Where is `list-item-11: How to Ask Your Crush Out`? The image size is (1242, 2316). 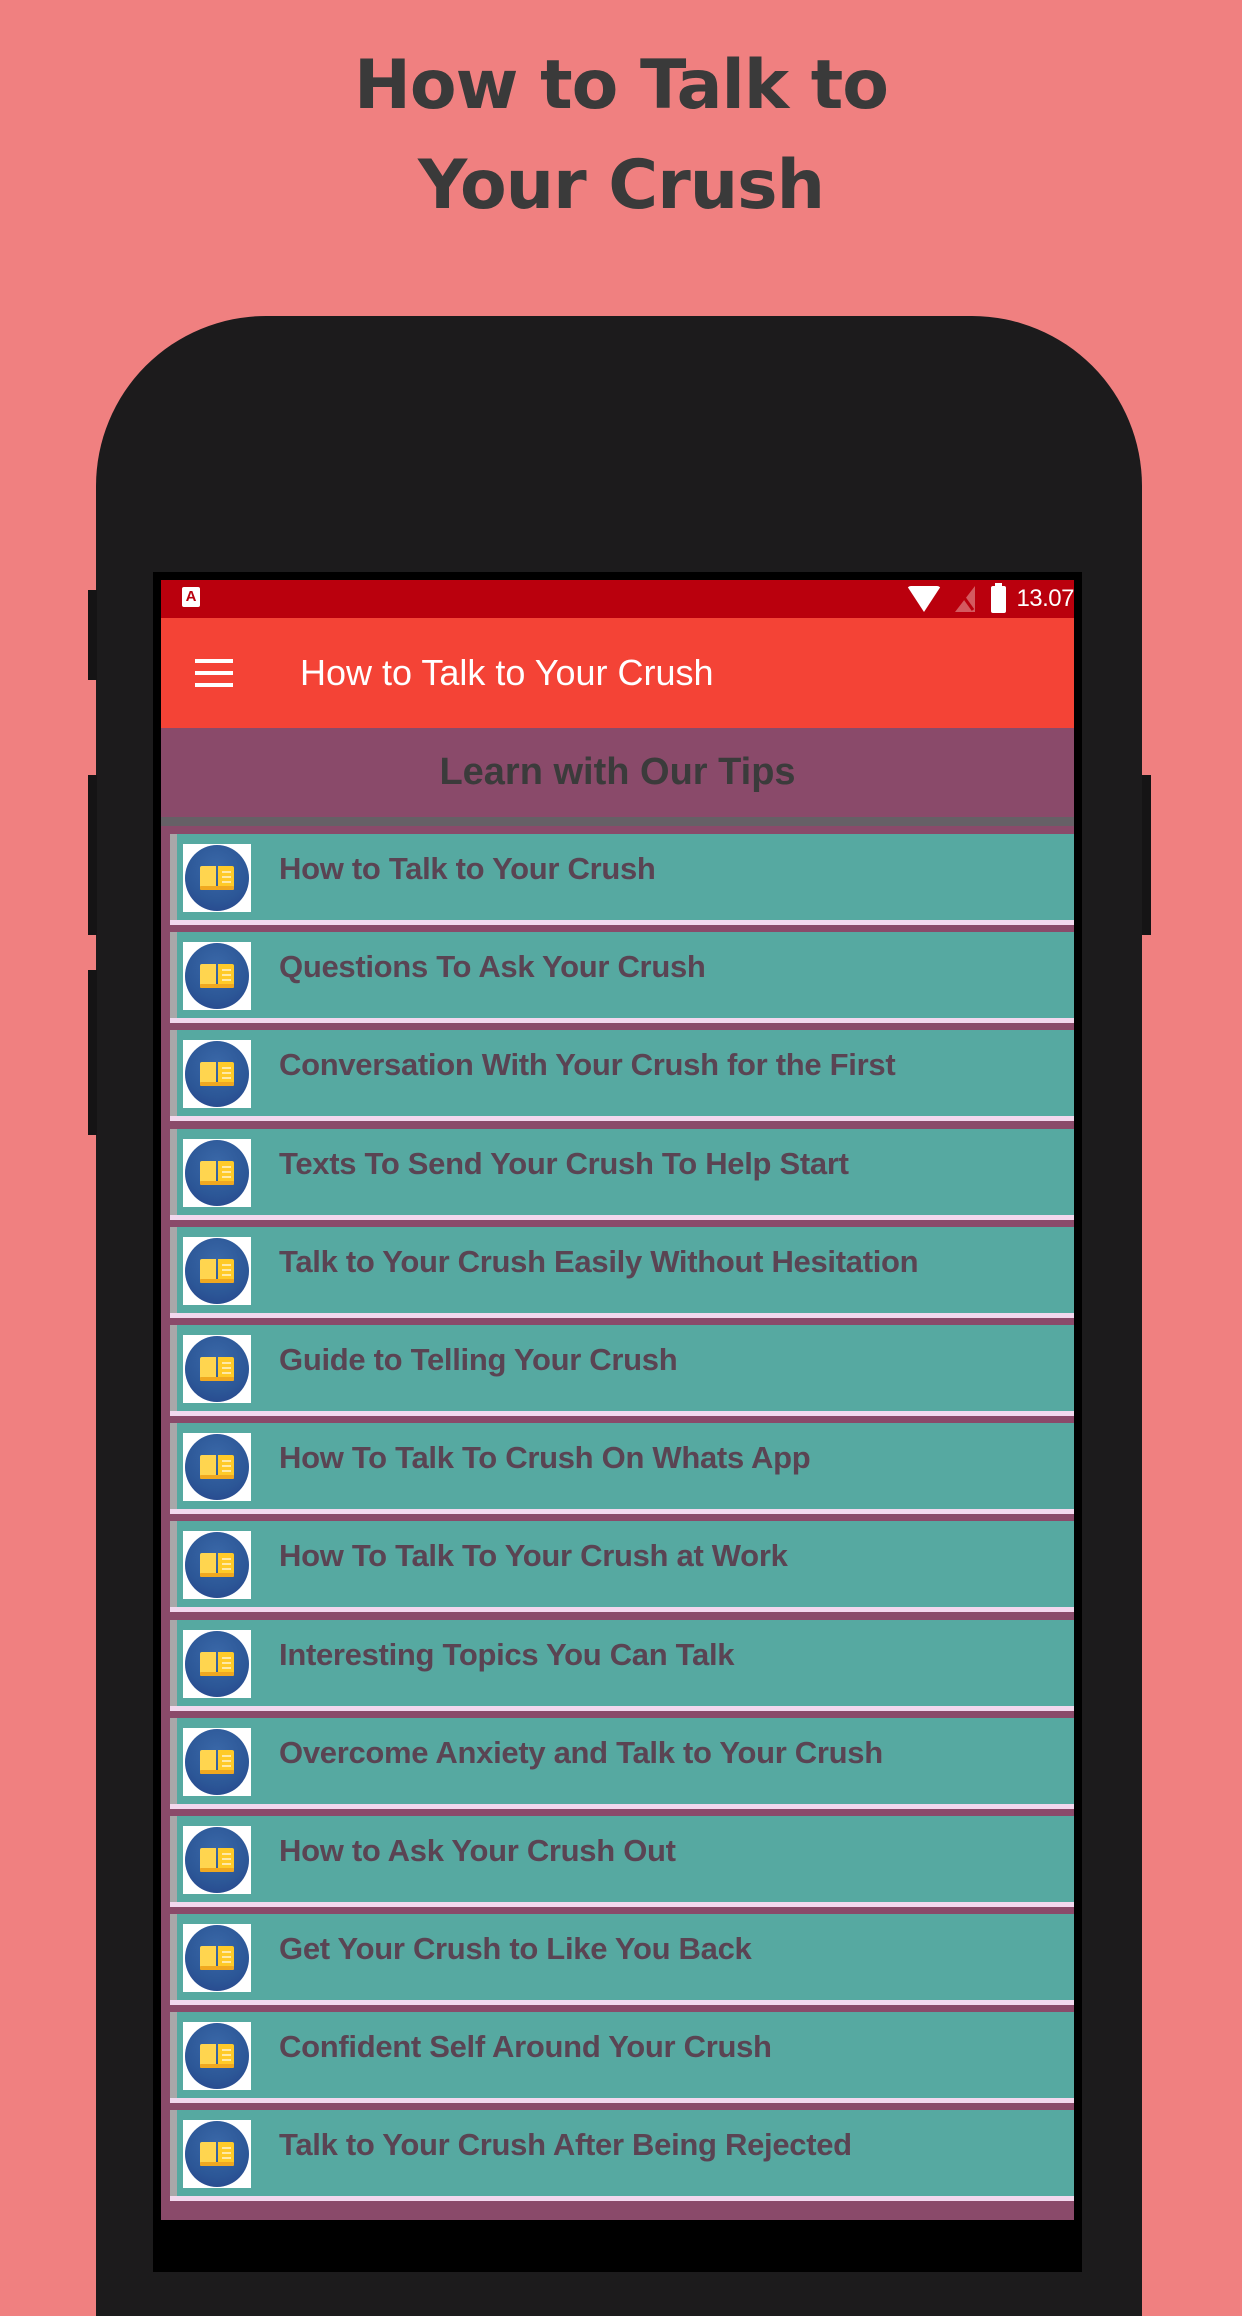 list-item-11: How to Ask Your Crush Out is located at coordinates (617, 1864).